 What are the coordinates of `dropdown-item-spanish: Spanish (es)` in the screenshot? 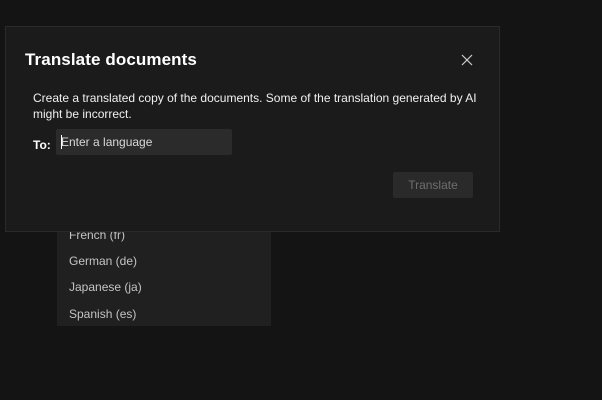 It's located at (102, 314).